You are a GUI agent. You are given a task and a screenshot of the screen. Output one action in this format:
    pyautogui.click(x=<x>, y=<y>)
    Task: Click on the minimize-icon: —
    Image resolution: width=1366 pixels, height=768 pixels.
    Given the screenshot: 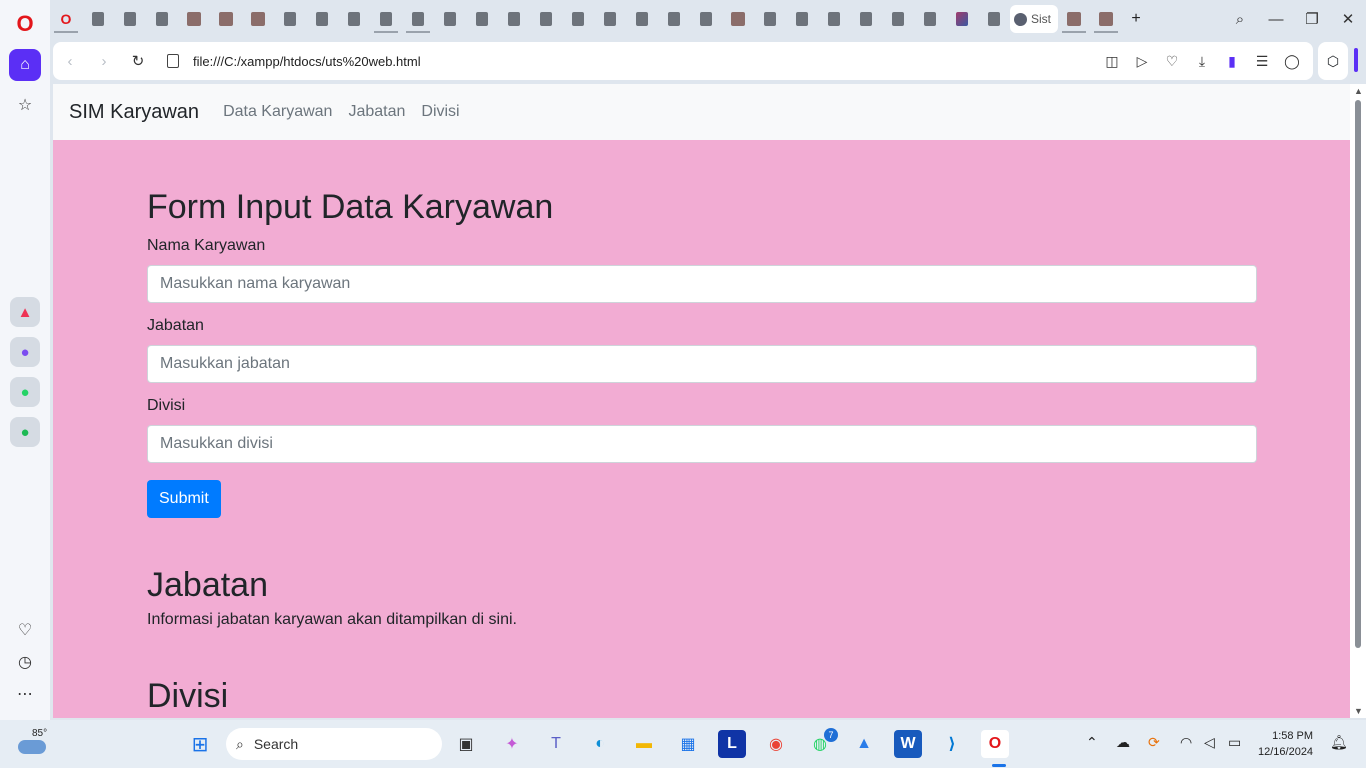 What is the action you would take?
    pyautogui.click(x=1276, y=19)
    